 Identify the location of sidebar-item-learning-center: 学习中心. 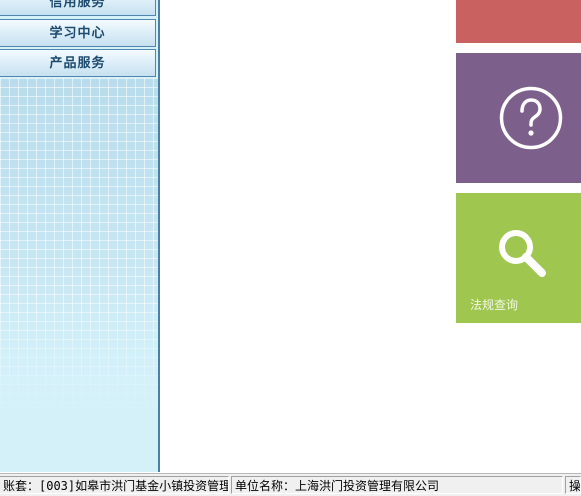
(78, 33).